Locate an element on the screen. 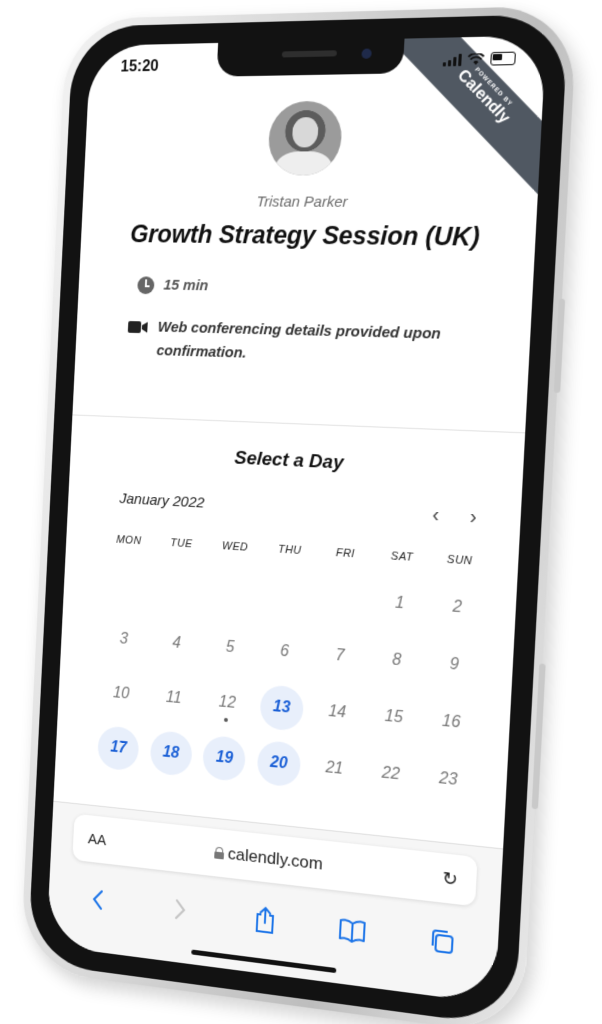 Image resolution: width=602 pixels, height=1024 pixels. organizer-avatar is located at coordinates (305, 138).